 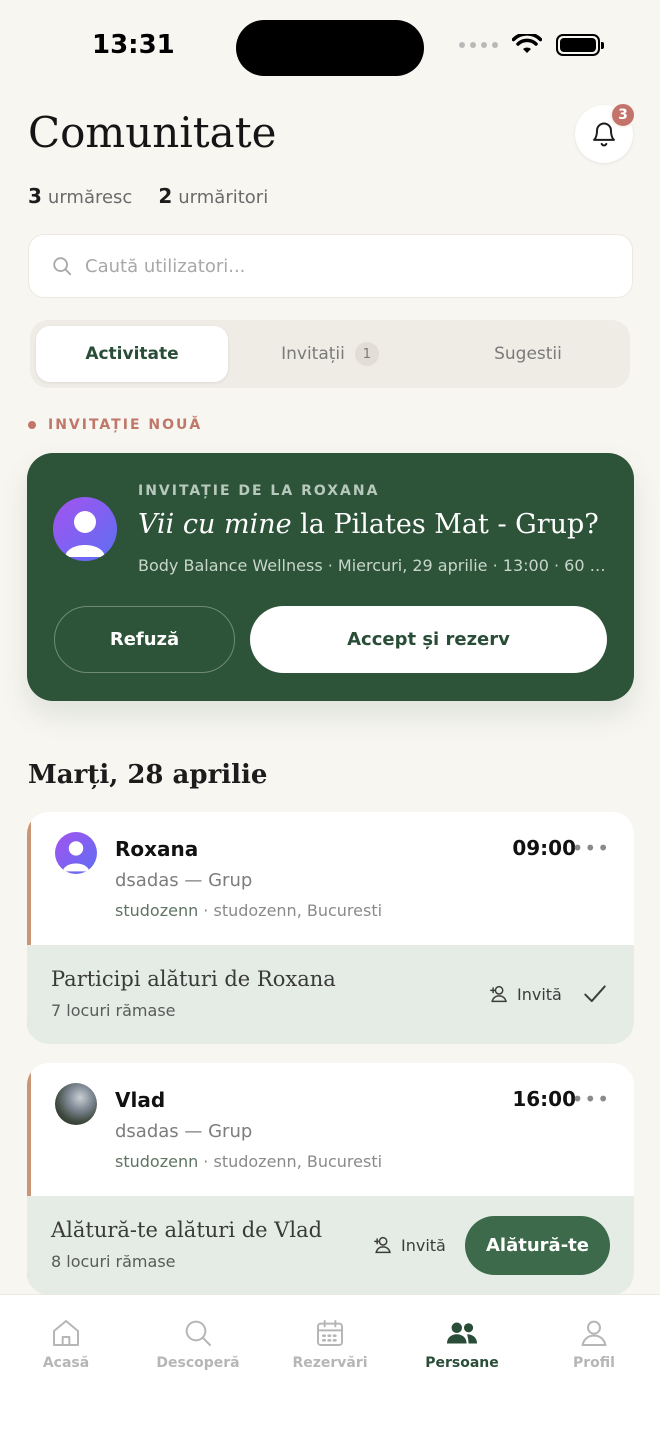 What do you see at coordinates (133, 45) in the screenshot?
I see `status-time: 13:31` at bounding box center [133, 45].